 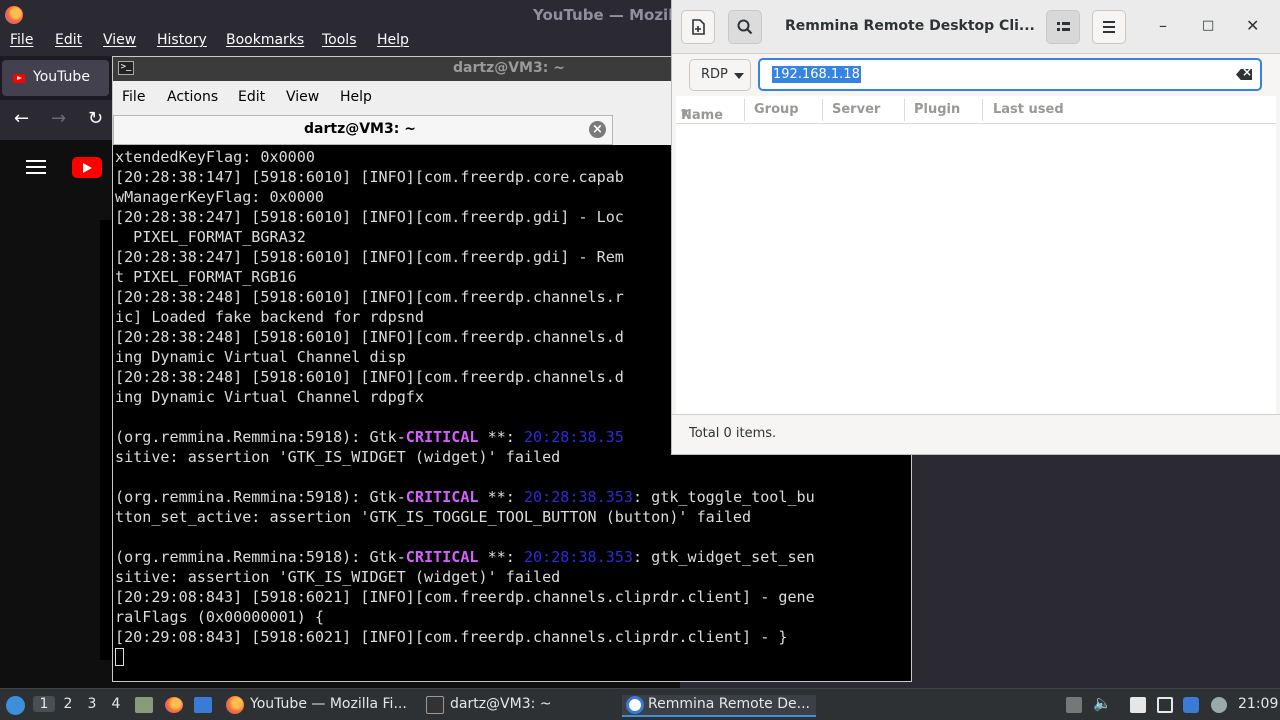 I want to click on column-group: Group, so click(x=776, y=109).